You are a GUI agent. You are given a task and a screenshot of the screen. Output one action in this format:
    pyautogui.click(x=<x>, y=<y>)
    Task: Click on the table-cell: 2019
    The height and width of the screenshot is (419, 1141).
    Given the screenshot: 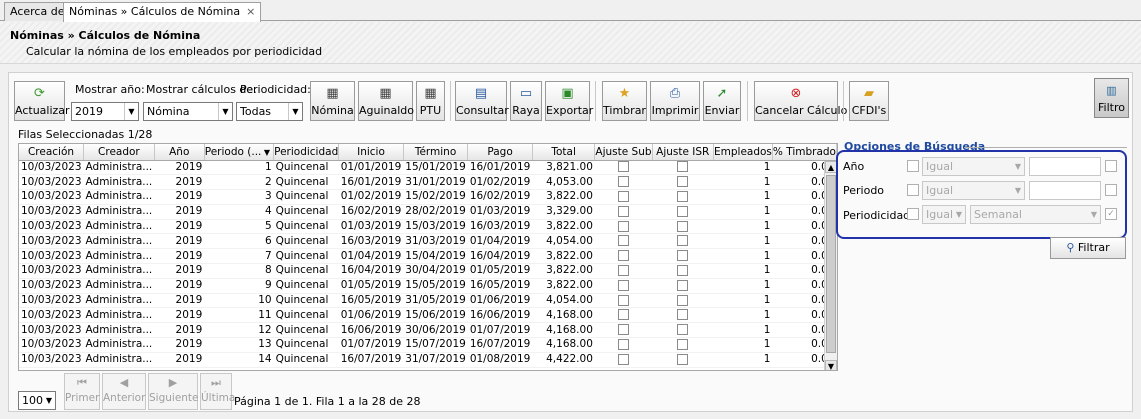 What is the action you would take?
    pyautogui.click(x=179, y=256)
    